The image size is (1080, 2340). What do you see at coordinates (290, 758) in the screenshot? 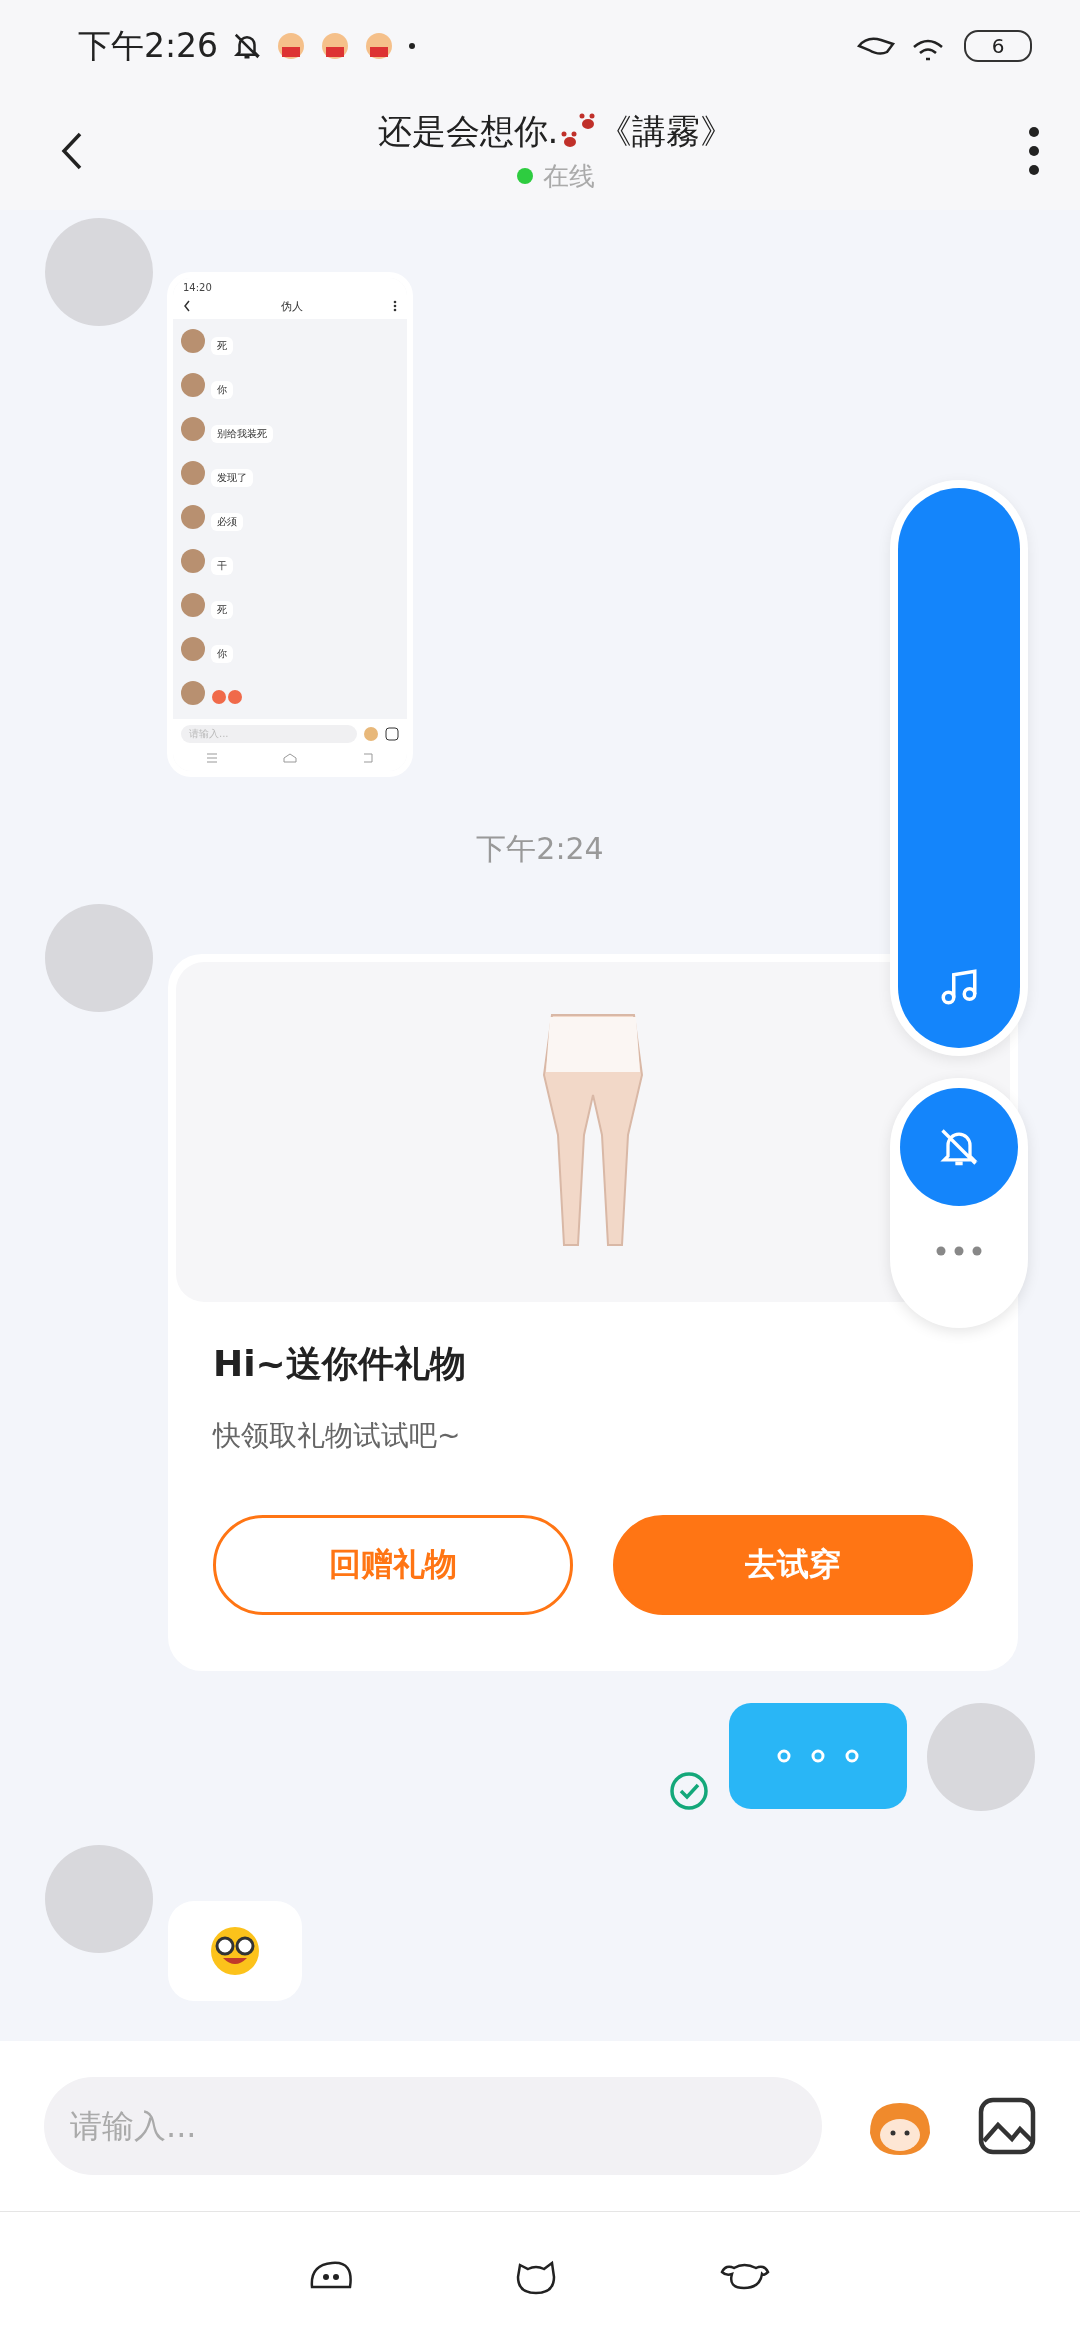
I see `home-icon` at bounding box center [290, 758].